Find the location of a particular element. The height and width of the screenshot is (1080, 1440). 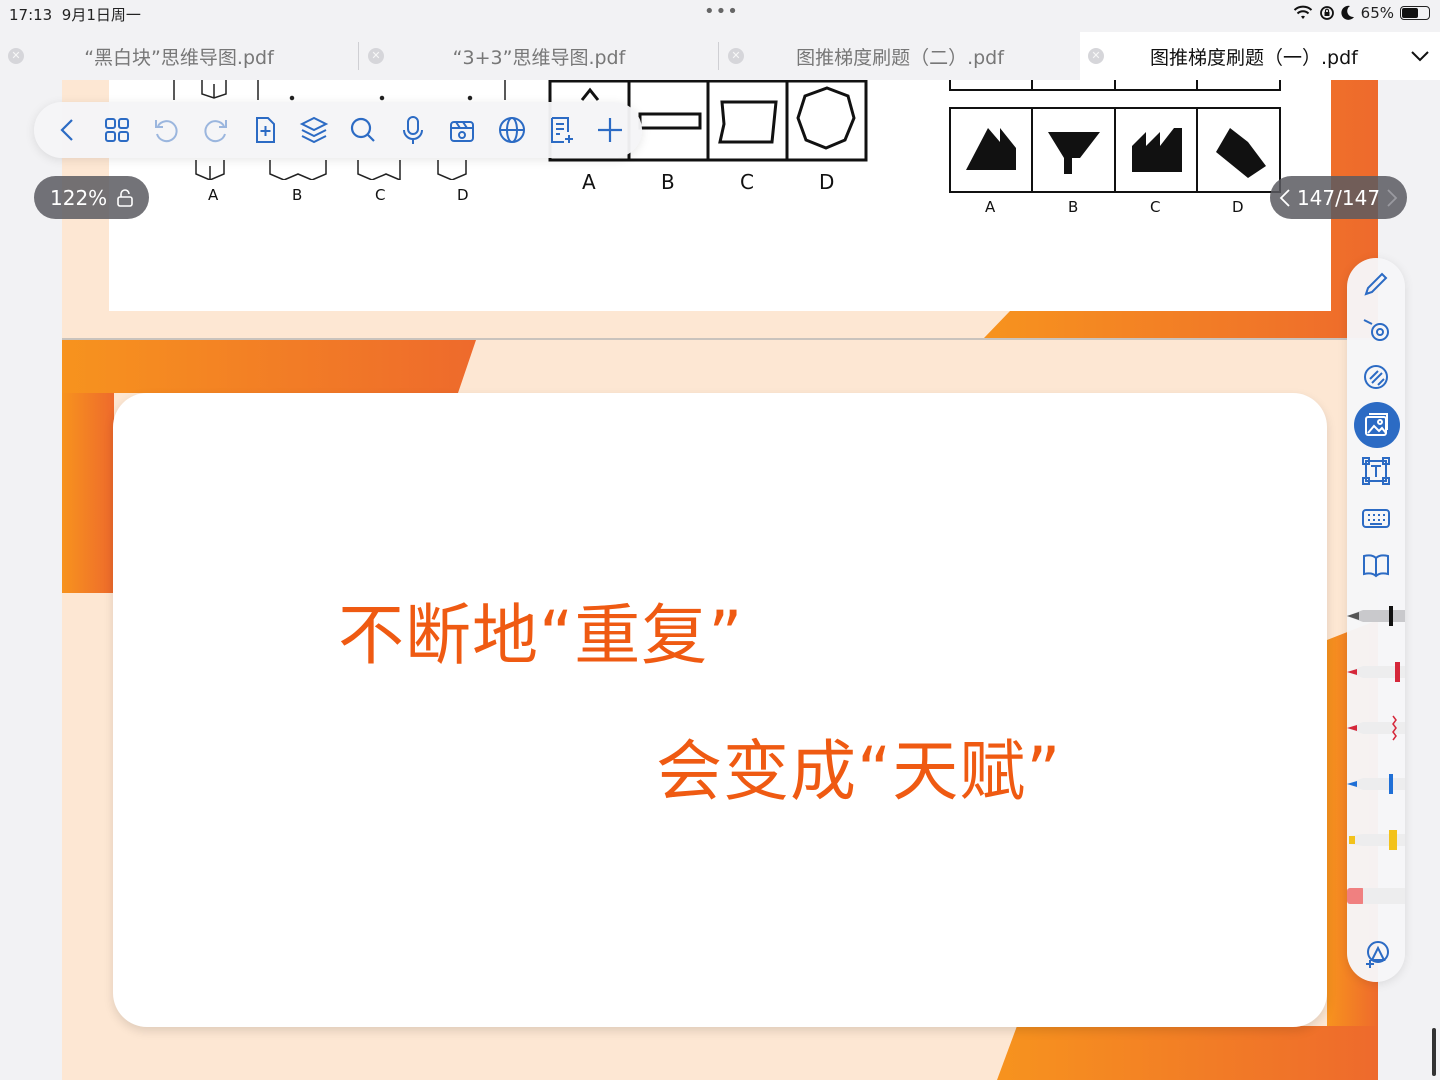

page-indicator: 147/147 is located at coordinates (1338, 197).